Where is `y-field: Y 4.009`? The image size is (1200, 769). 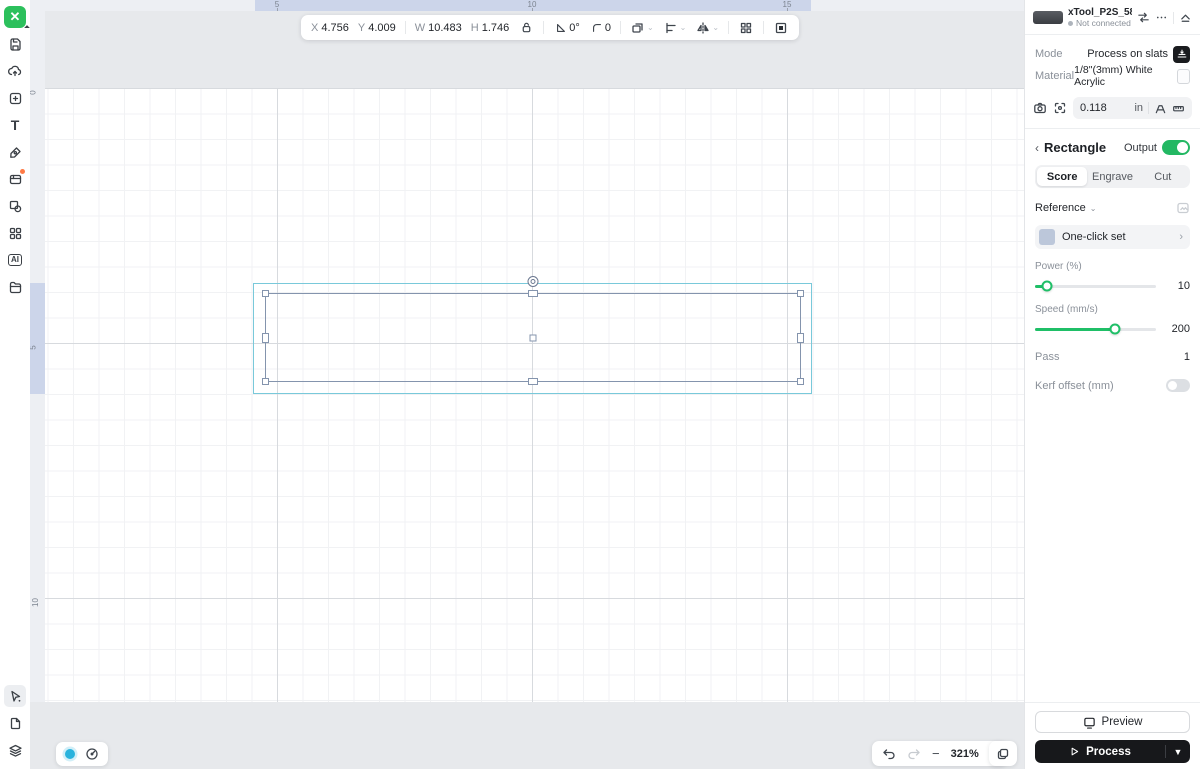 y-field: Y 4.009 is located at coordinates (377, 28).